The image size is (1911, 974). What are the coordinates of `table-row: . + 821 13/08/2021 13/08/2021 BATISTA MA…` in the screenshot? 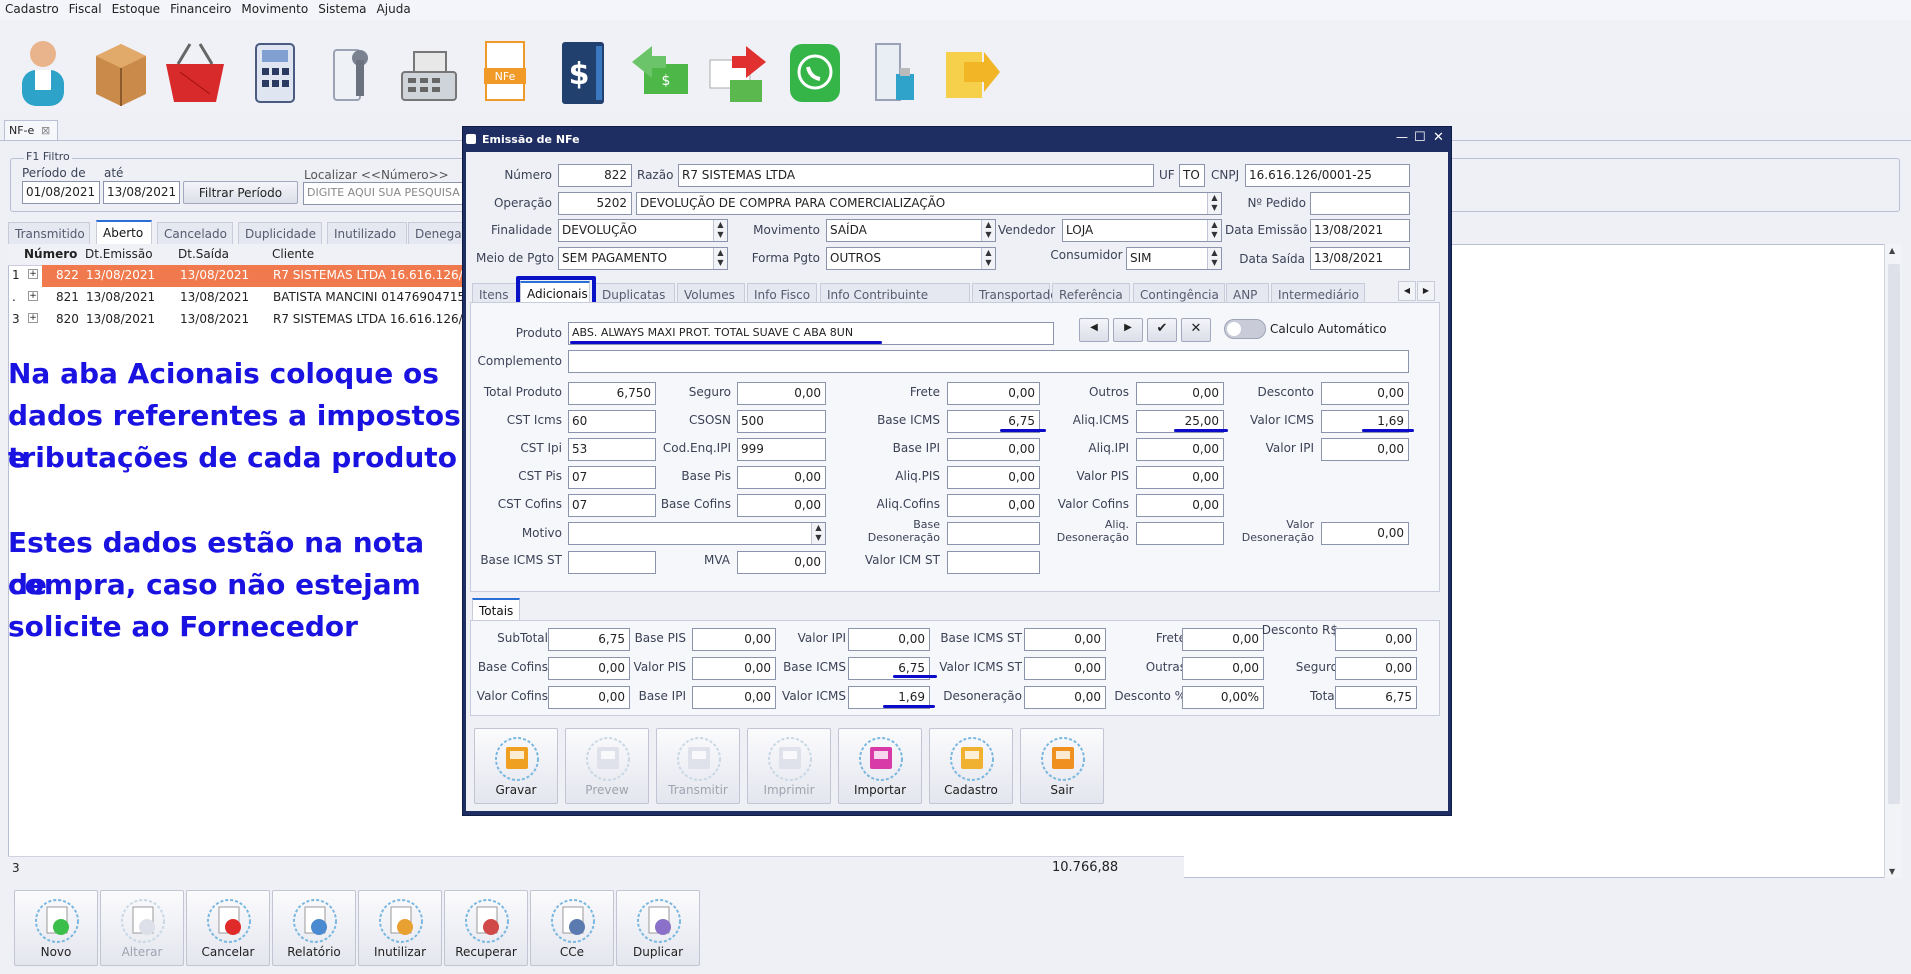 It's located at (235, 298).